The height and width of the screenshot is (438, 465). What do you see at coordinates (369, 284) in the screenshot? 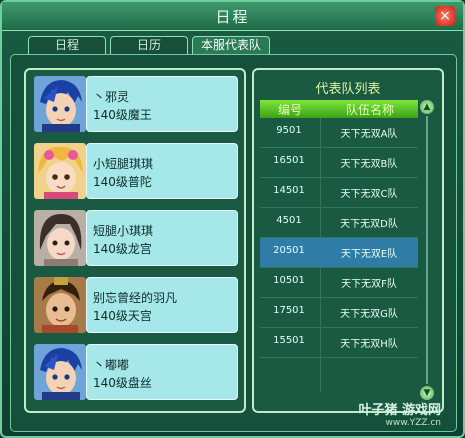
I see `team-name: 天下无双F队` at bounding box center [369, 284].